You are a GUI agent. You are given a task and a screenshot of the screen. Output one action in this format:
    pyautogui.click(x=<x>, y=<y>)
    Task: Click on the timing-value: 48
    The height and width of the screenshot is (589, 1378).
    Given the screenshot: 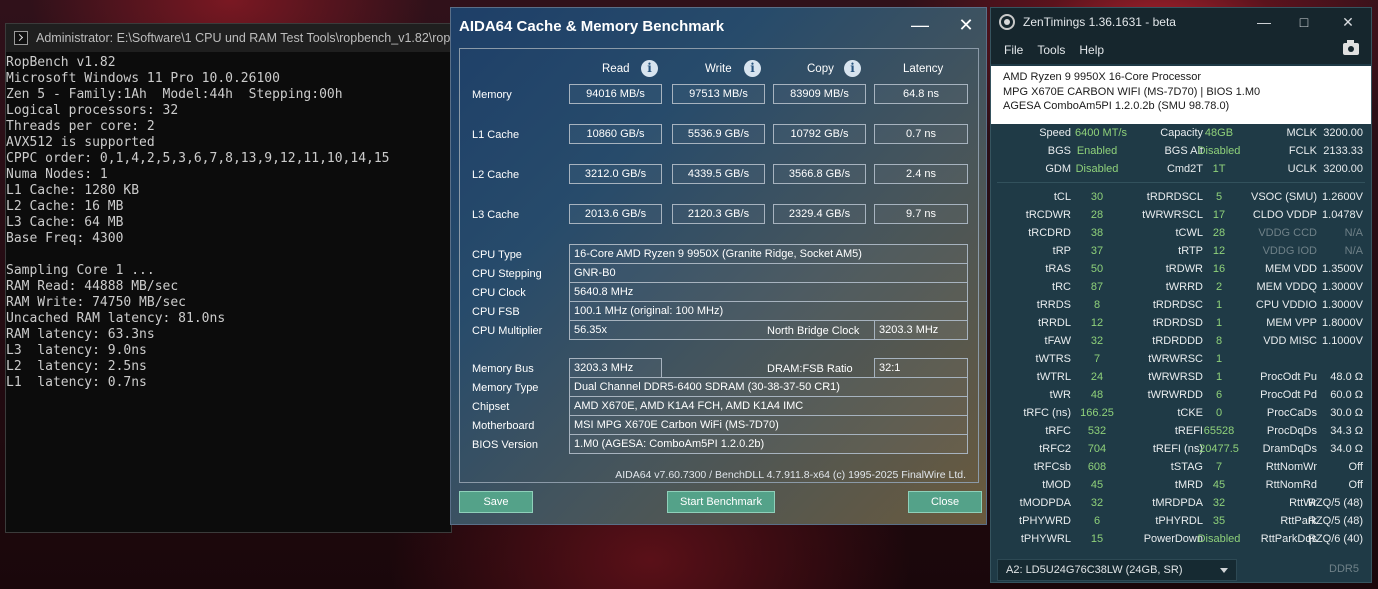 What is the action you would take?
    pyautogui.click(x=1097, y=395)
    